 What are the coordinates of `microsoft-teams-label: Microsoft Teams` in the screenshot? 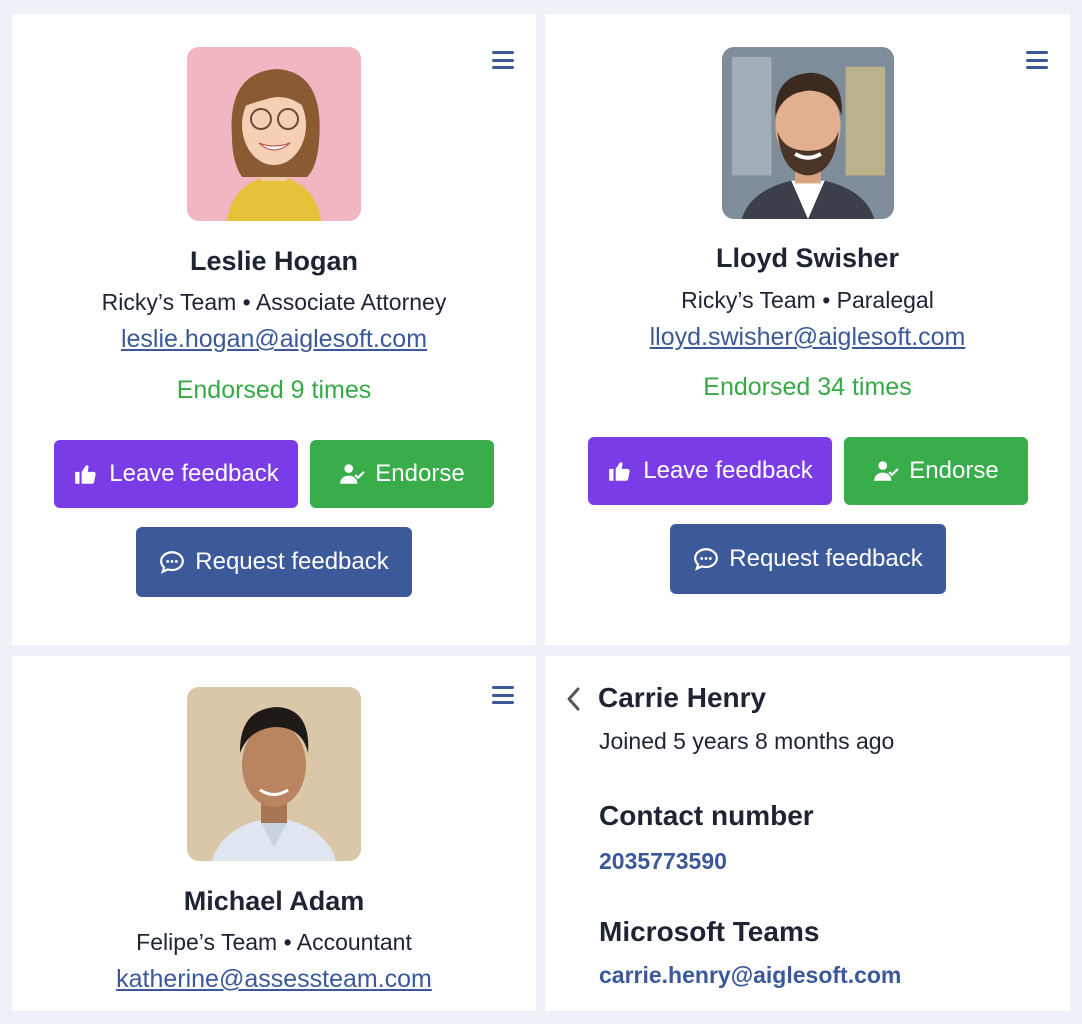 It's located at (709, 931).